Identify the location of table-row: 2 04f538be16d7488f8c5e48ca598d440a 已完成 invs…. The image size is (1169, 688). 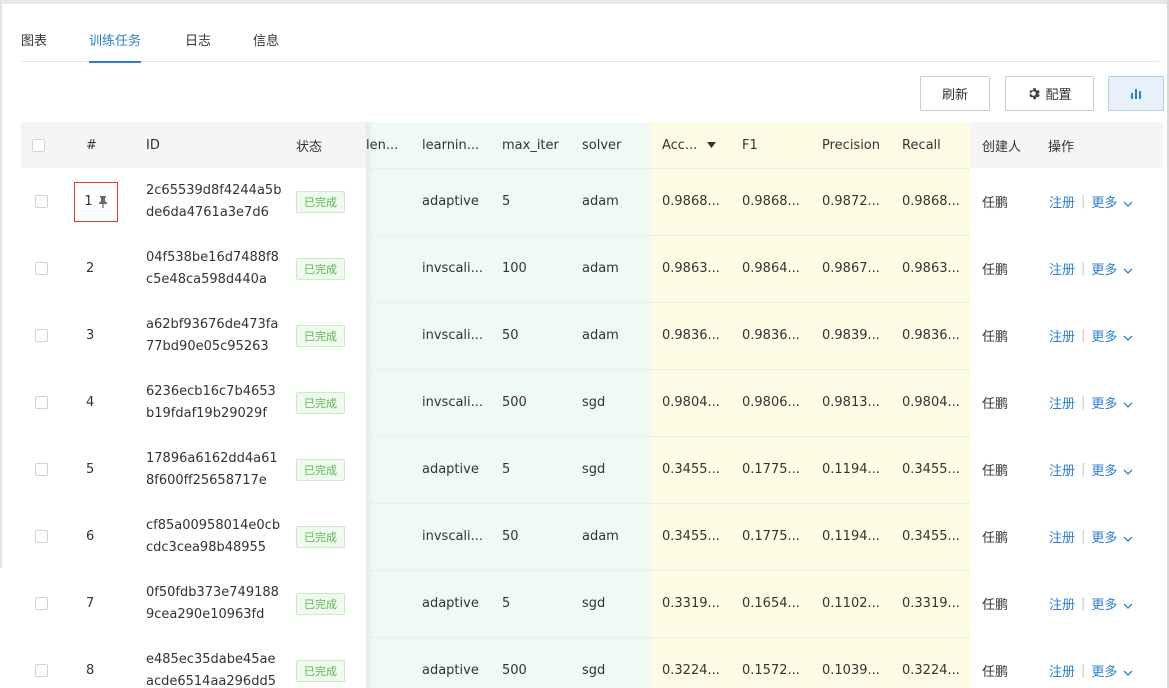
(592, 268).